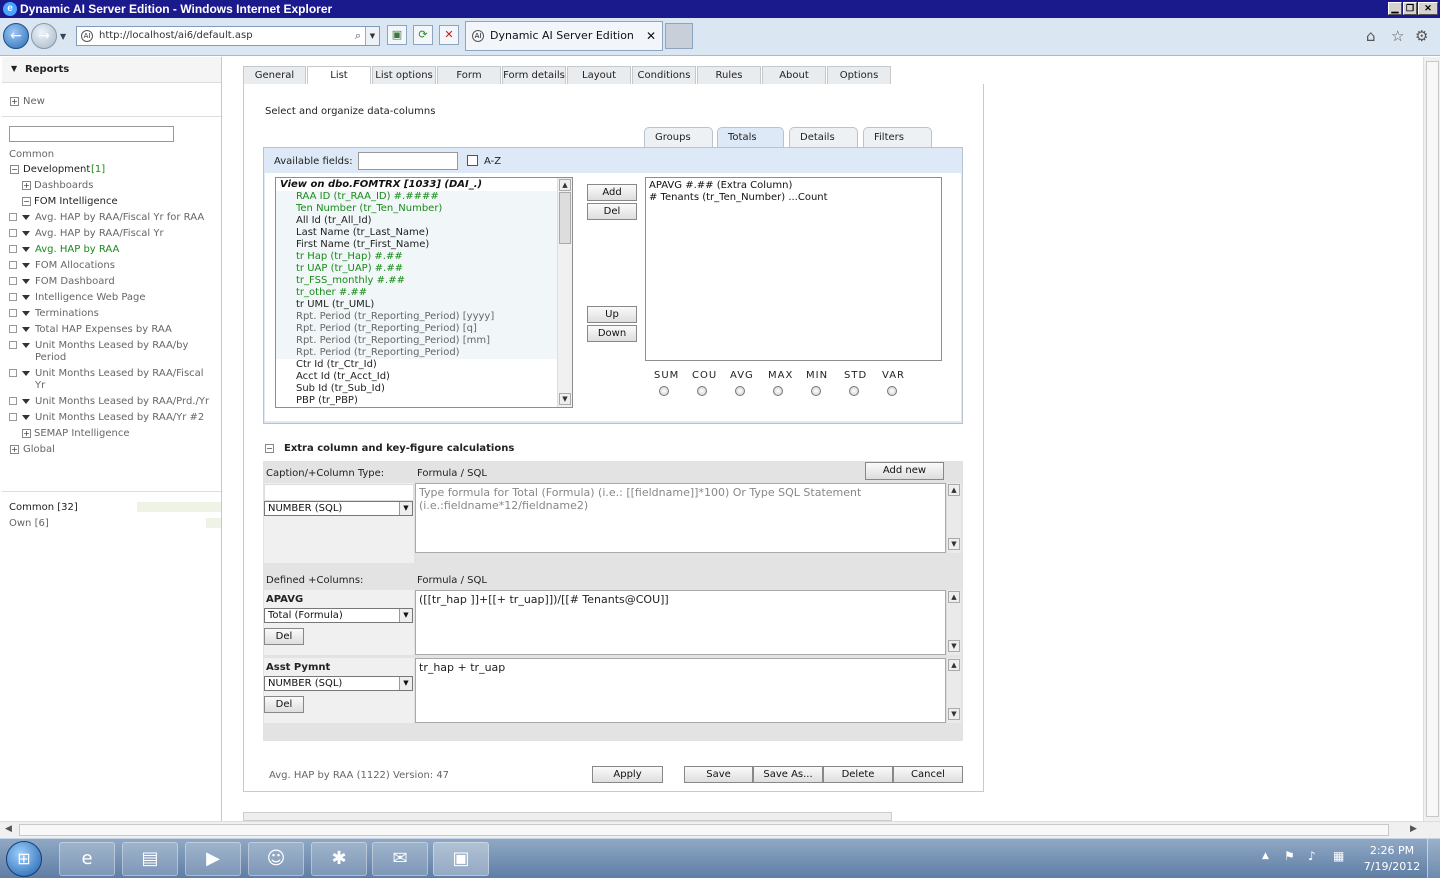 The height and width of the screenshot is (879, 1440). What do you see at coordinates (269, 448) in the screenshot?
I see `extra-section-collapse-icon: −` at bounding box center [269, 448].